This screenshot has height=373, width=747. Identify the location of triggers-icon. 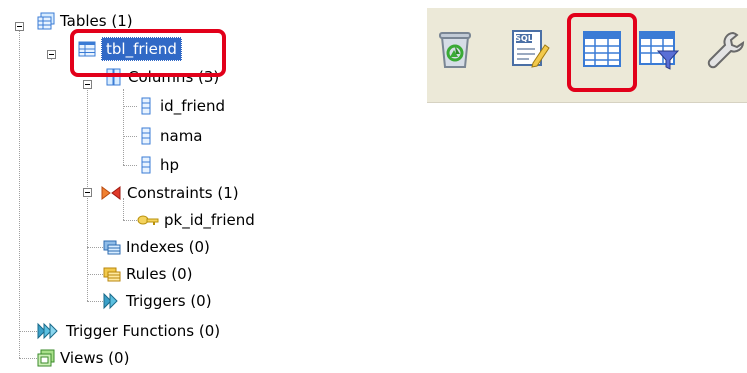
(112, 301).